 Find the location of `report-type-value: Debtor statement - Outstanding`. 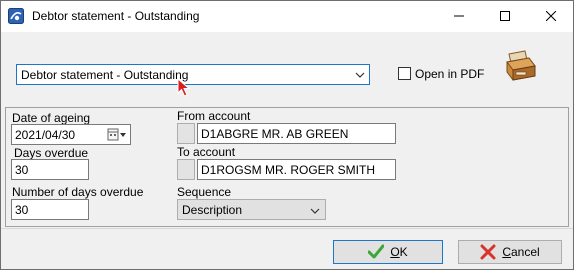

report-type-value: Debtor statement - Outstanding is located at coordinates (105, 74).